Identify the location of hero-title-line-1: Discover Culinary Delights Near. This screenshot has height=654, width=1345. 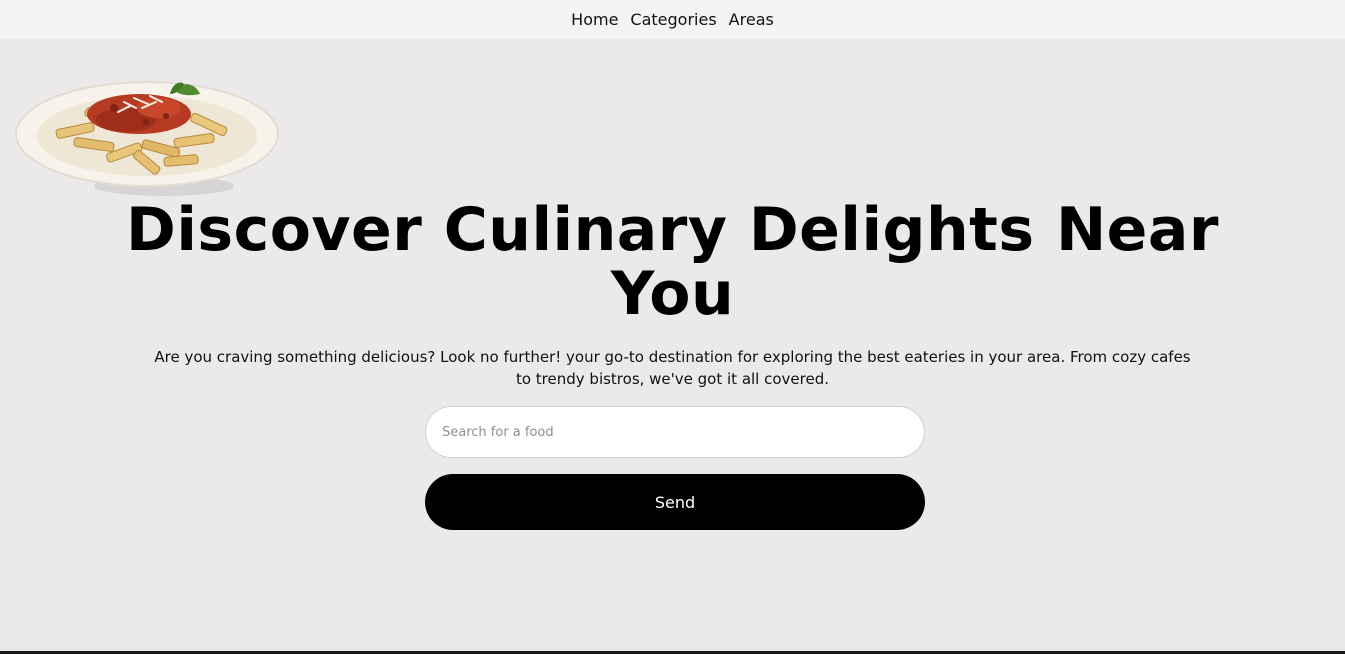
(672, 230).